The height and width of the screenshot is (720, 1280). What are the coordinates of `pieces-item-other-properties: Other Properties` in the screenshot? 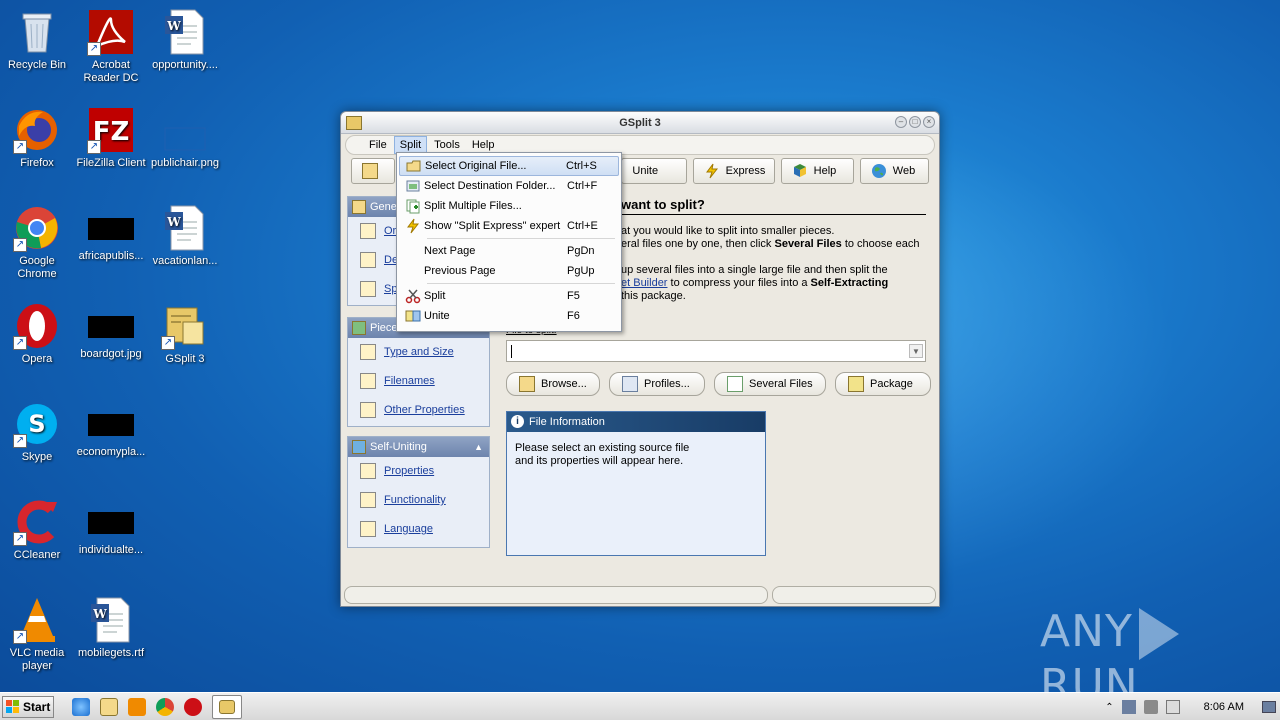 It's located at (418, 410).